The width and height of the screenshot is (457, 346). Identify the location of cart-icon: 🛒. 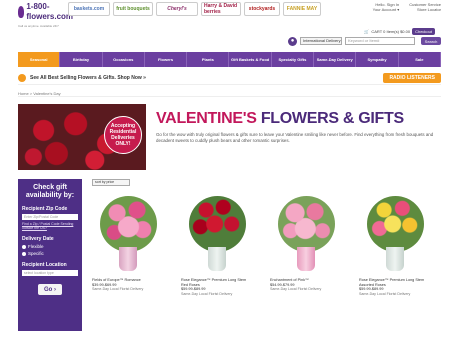
(367, 31).